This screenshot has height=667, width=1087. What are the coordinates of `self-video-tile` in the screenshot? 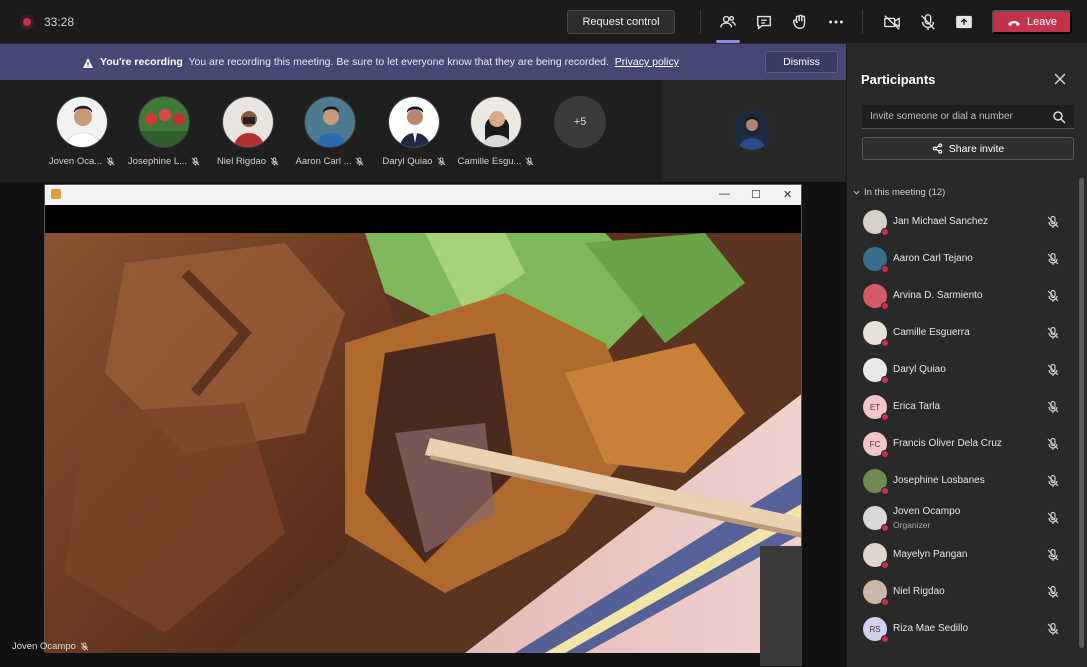 It's located at (754, 131).